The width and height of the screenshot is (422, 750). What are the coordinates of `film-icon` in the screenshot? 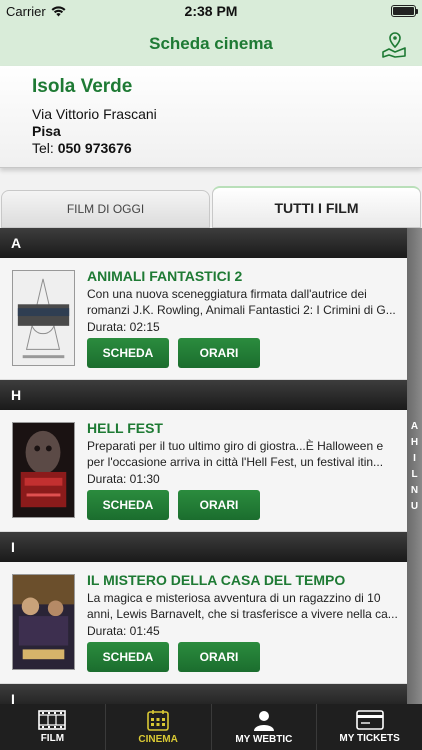 It's located at (52, 720).